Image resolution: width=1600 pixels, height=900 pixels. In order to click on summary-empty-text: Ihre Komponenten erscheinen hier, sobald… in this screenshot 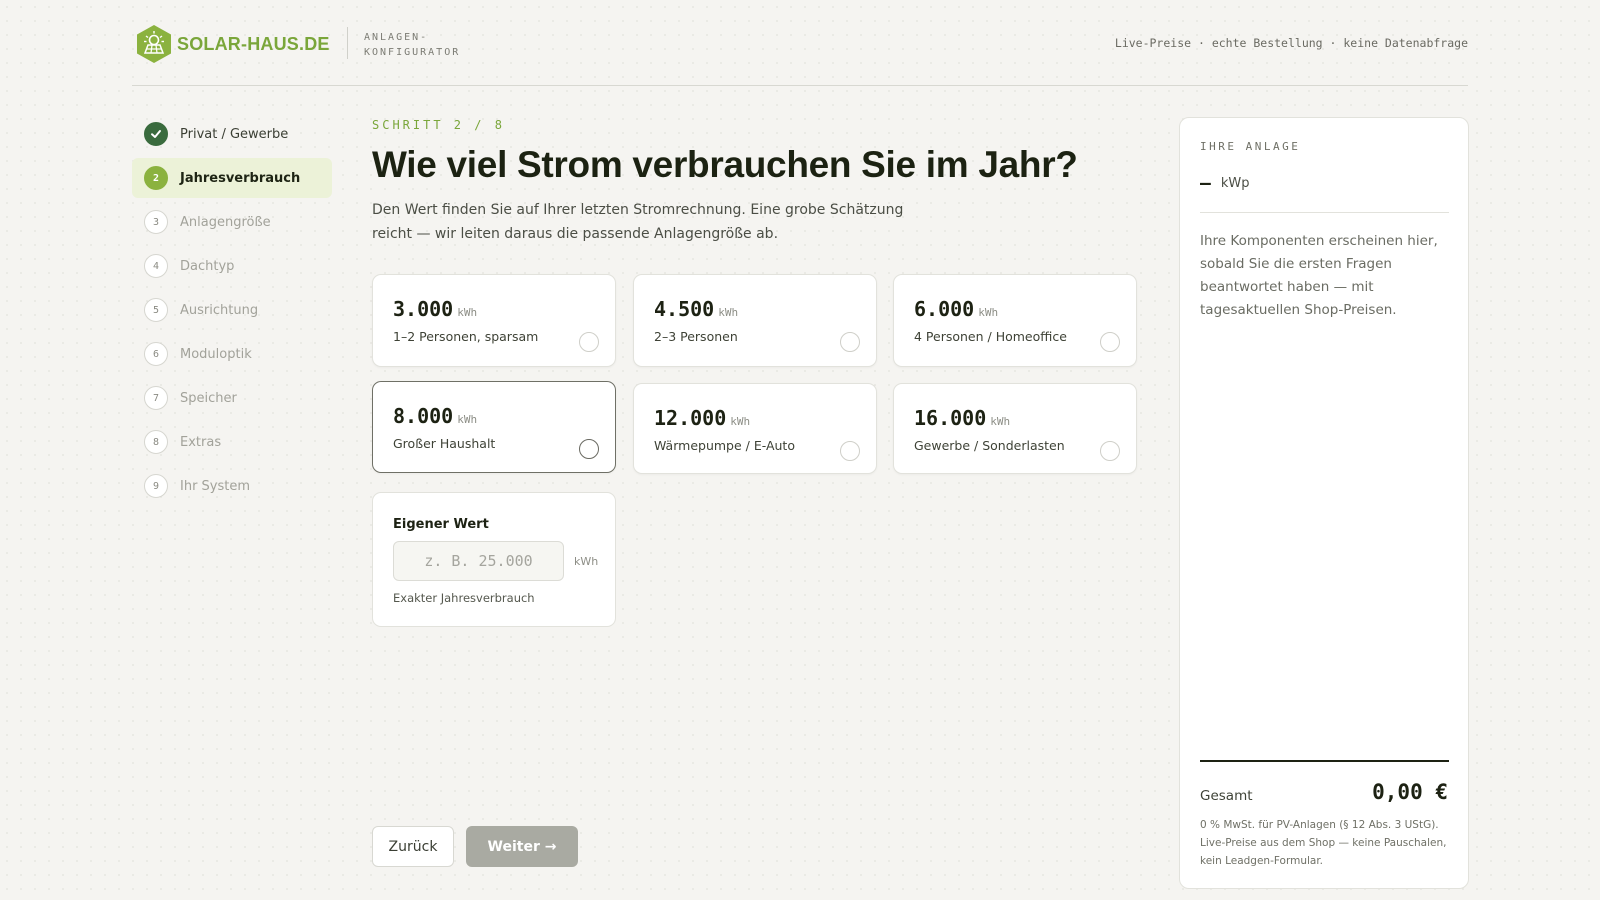, I will do `click(1319, 275)`.